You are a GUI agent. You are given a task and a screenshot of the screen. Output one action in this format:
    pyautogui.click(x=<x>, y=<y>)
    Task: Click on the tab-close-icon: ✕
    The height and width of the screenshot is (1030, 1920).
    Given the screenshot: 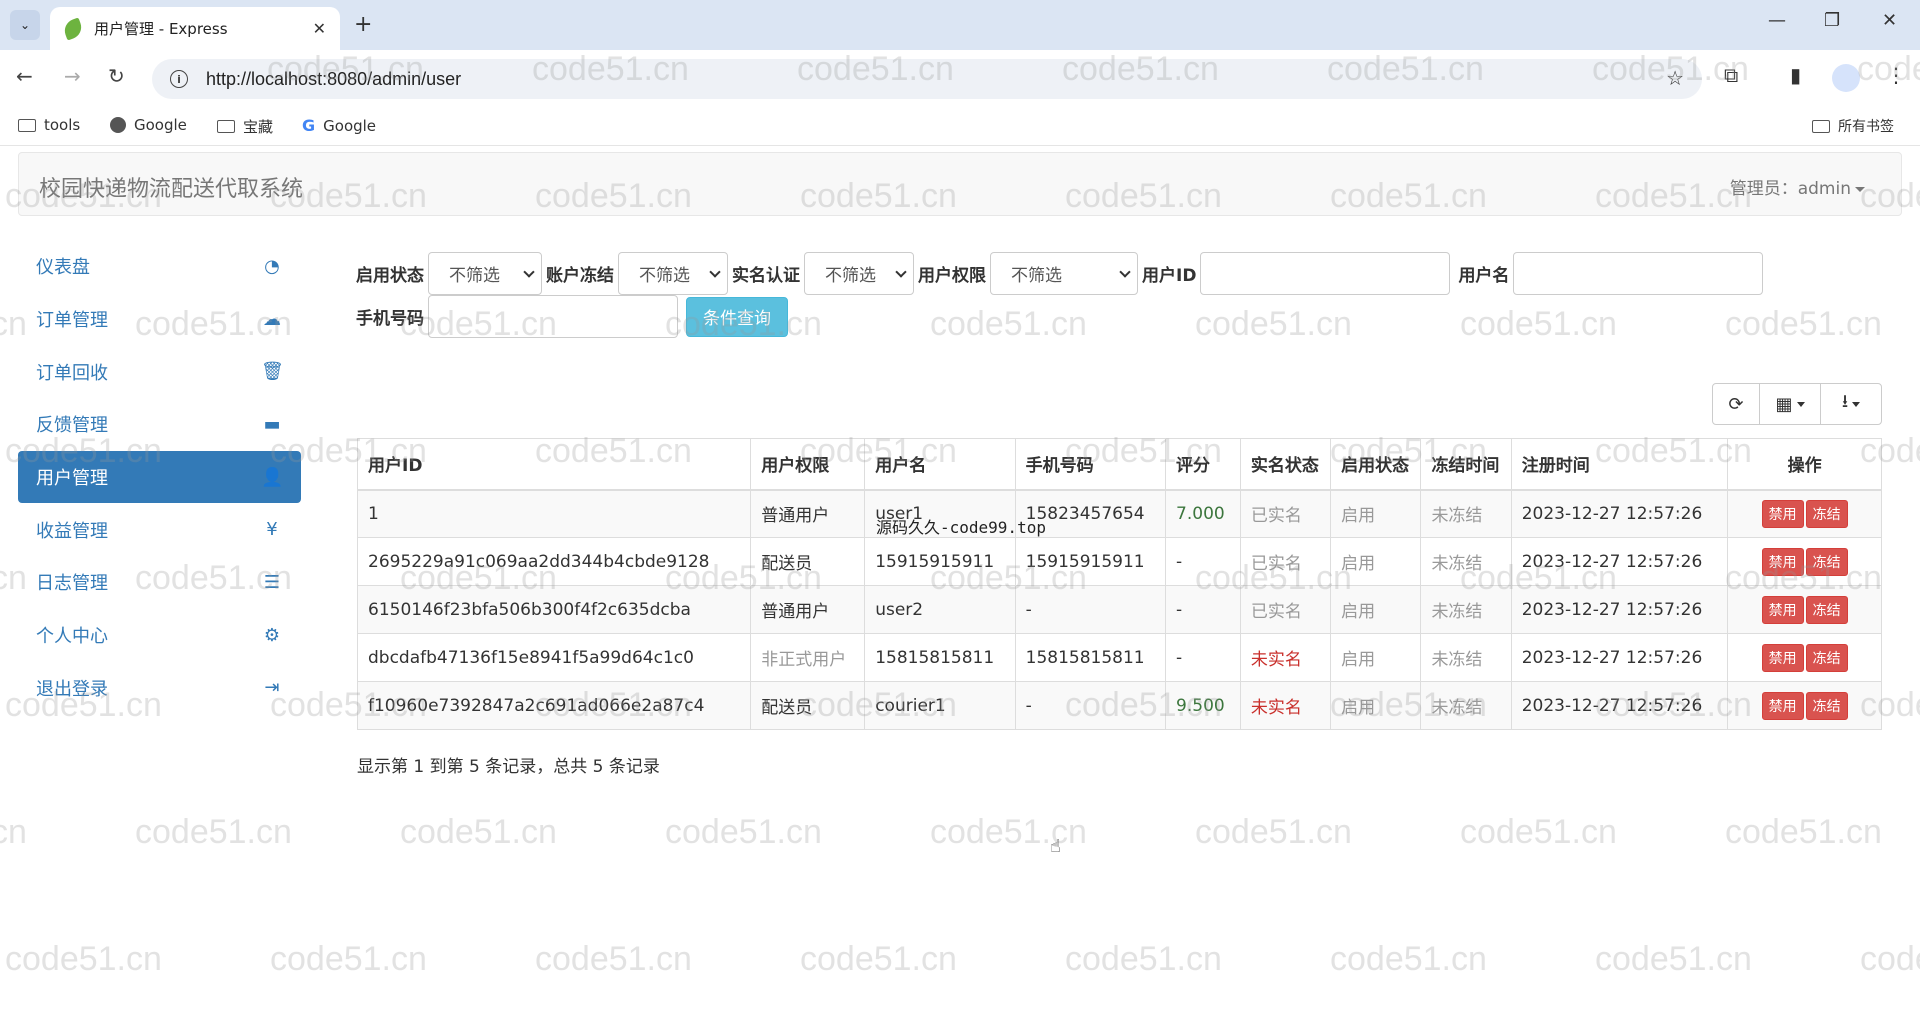 What is the action you would take?
    pyautogui.click(x=319, y=28)
    